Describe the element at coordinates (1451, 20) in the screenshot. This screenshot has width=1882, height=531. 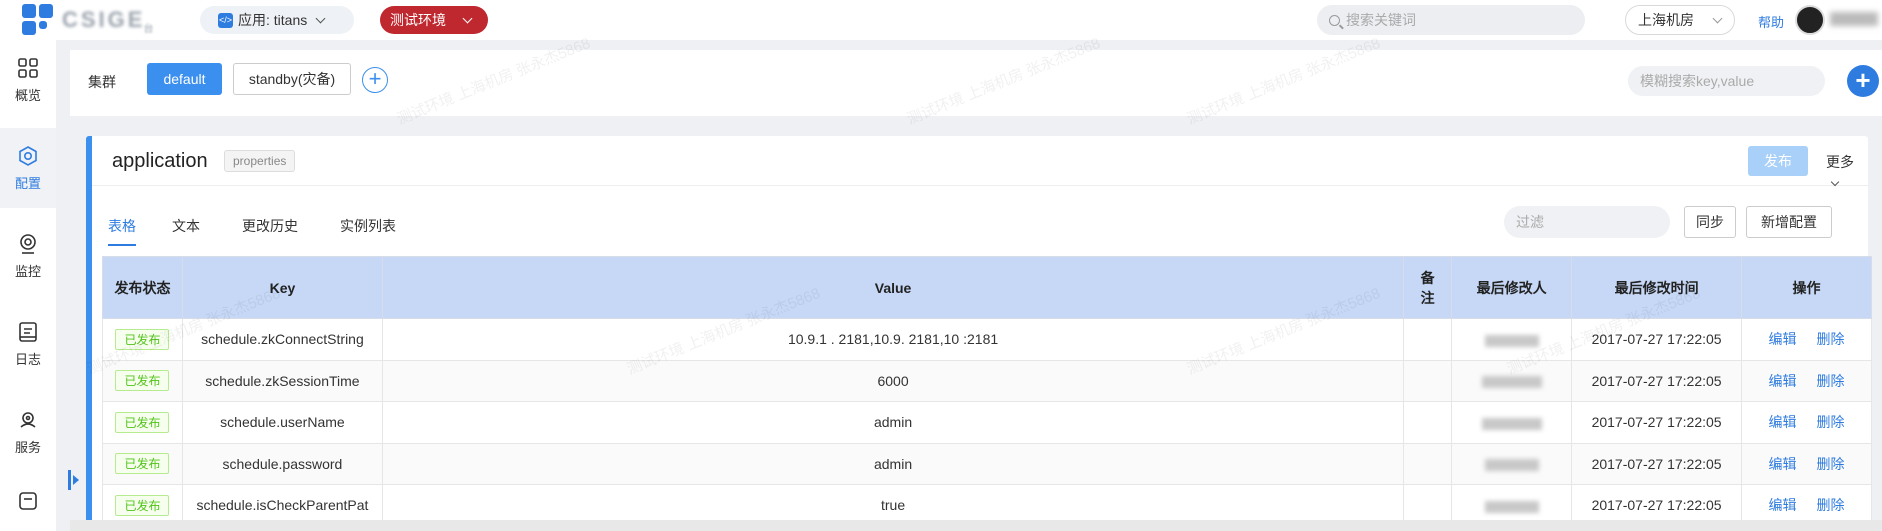
I see `global-search-input: 搜索关键词` at that location.